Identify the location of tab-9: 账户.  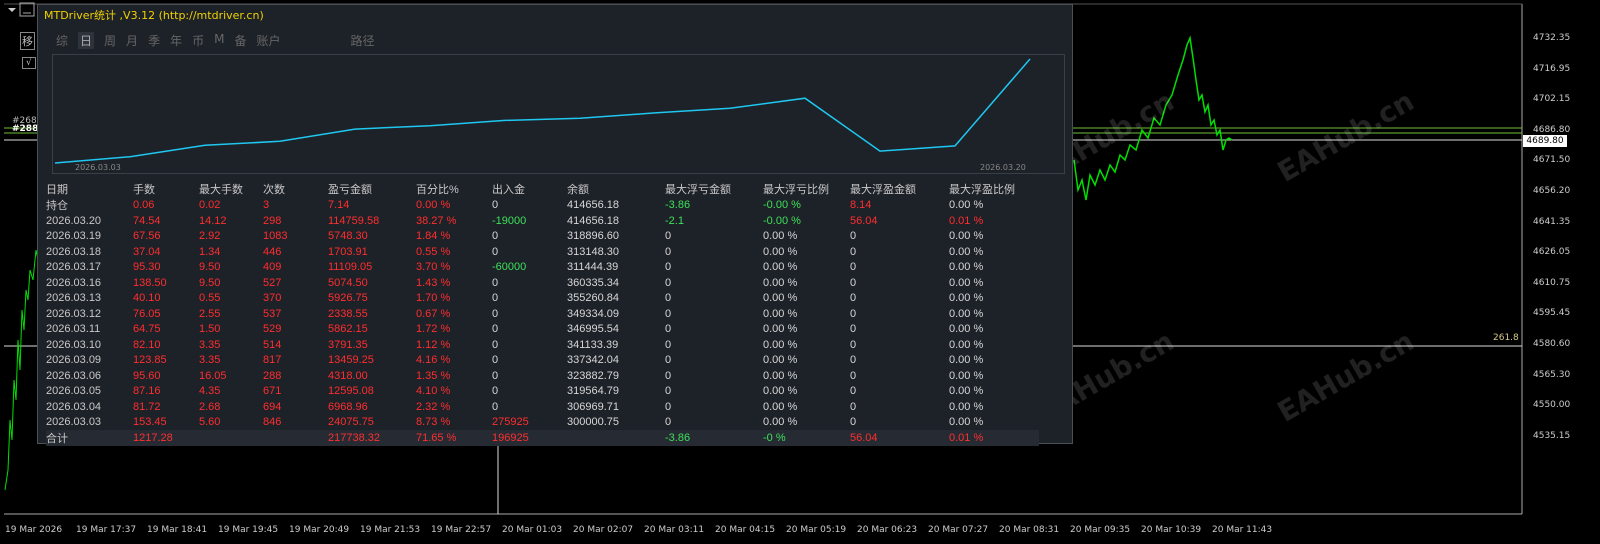
(268, 40).